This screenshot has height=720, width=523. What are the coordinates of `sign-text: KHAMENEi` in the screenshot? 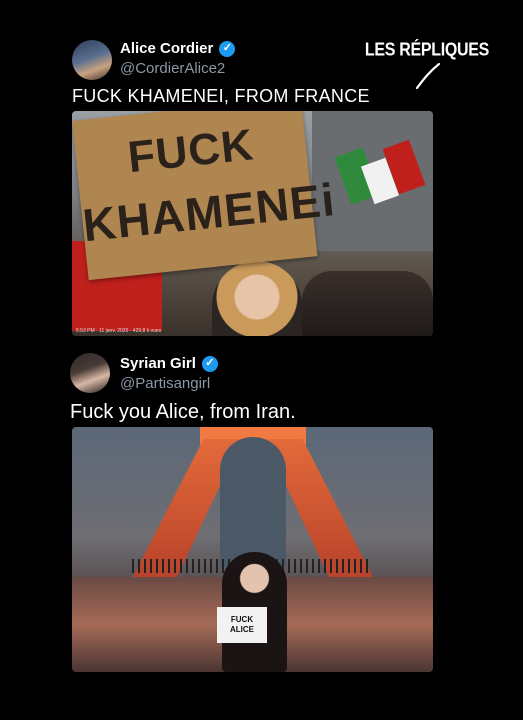 It's located at (209, 212).